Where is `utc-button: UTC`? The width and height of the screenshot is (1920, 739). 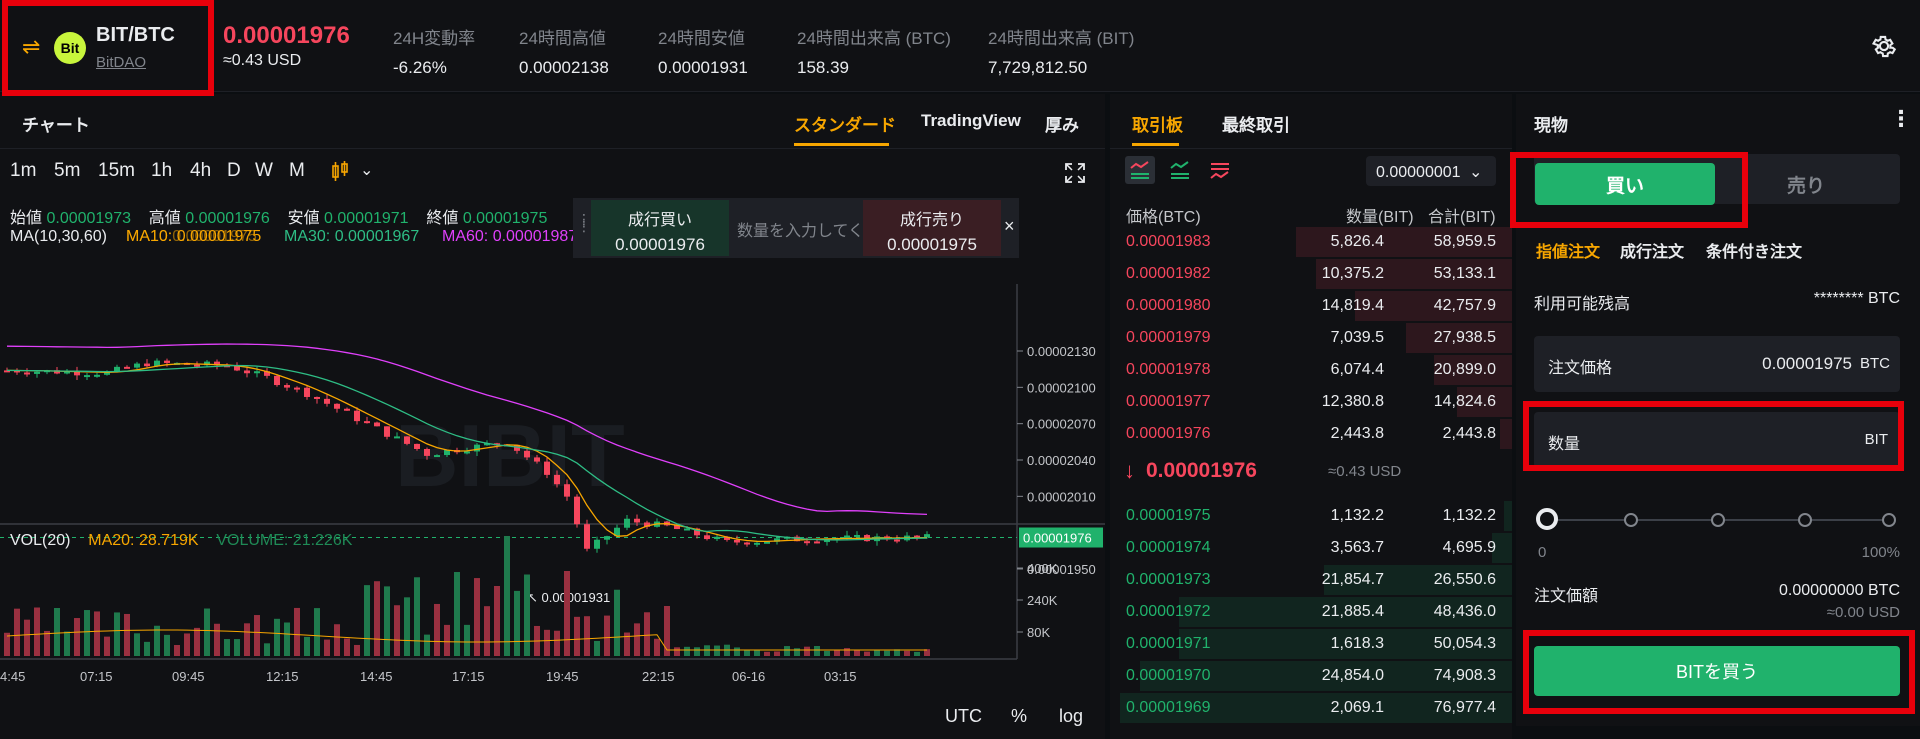
utc-button: UTC is located at coordinates (963, 716).